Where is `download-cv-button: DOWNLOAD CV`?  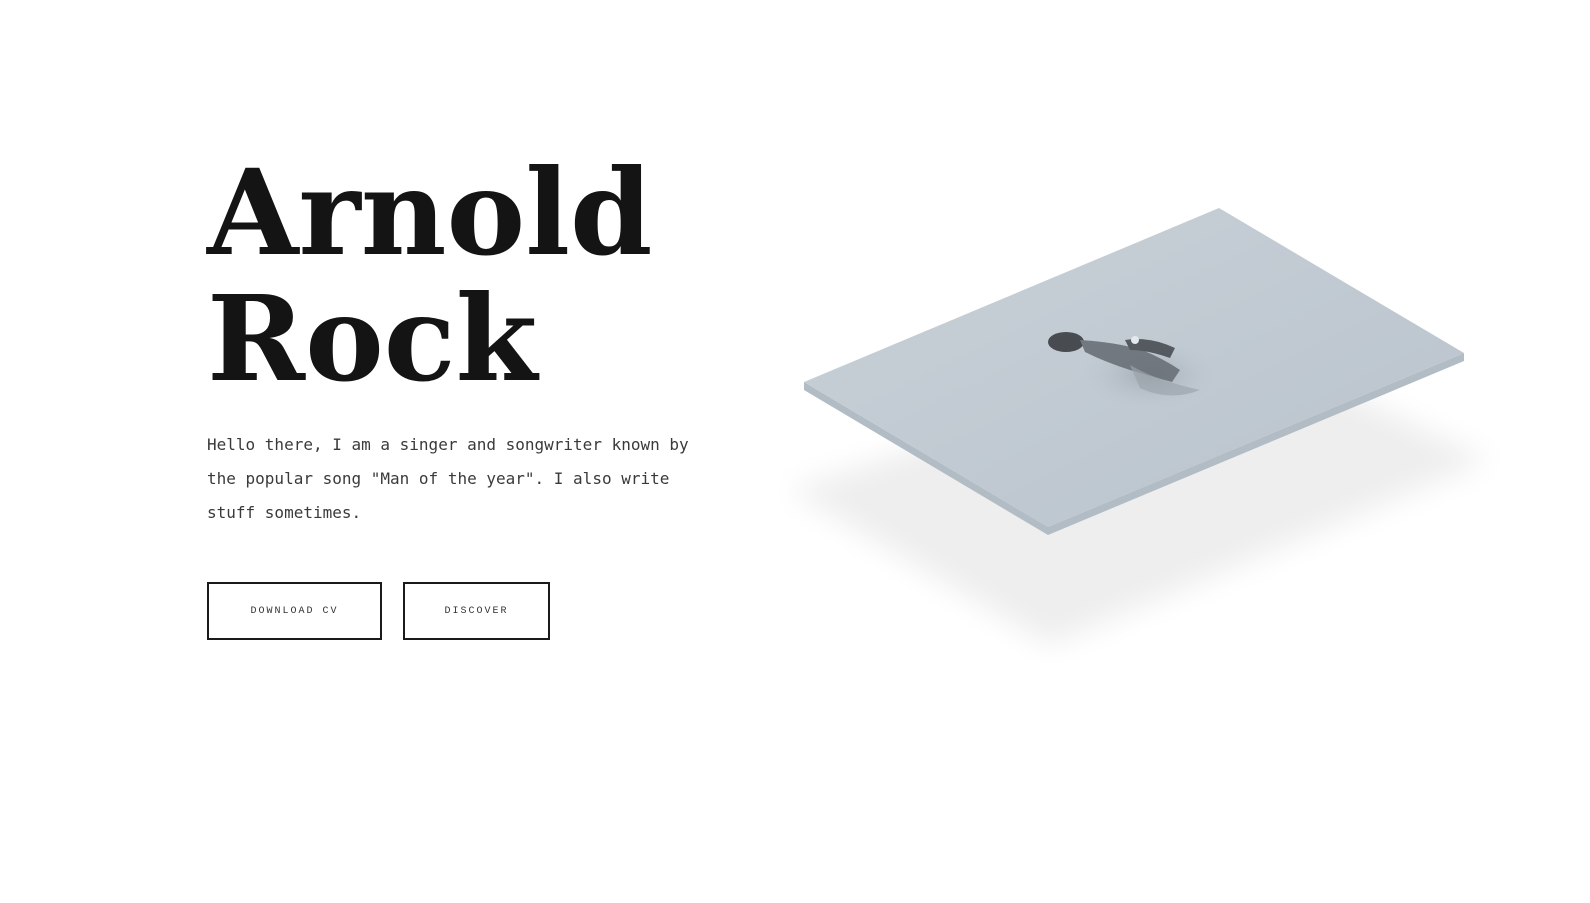
download-cv-button: DOWNLOAD CV is located at coordinates (294, 611).